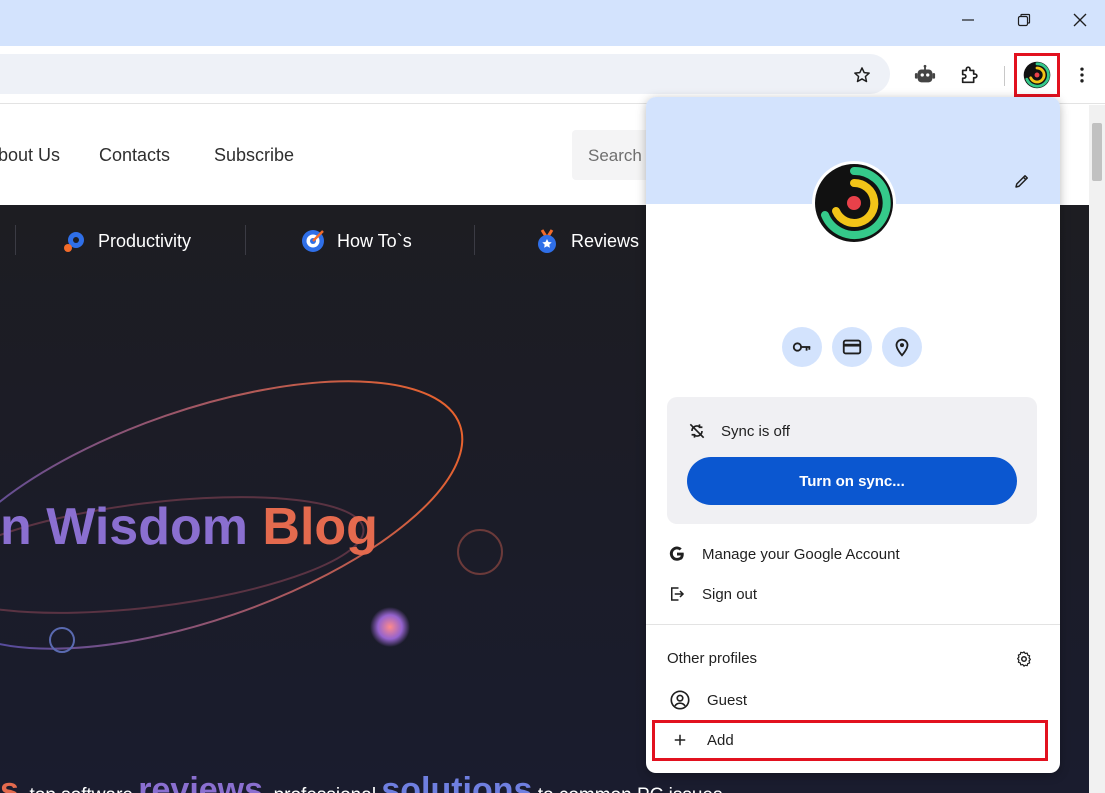 Image resolution: width=1105 pixels, height=793 pixels. What do you see at coordinates (853, 624) in the screenshot?
I see `menu-divider` at bounding box center [853, 624].